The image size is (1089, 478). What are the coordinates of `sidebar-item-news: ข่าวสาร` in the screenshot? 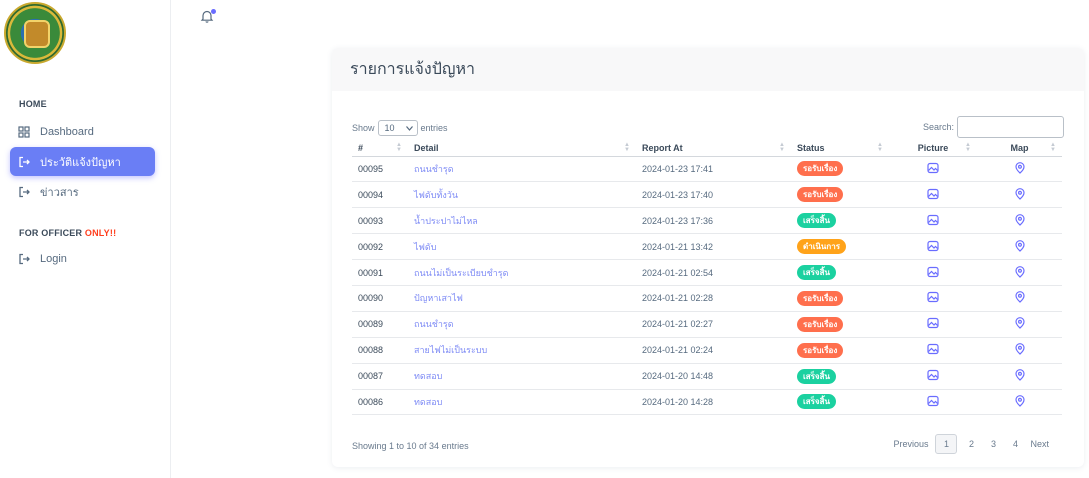 It's located at (82, 191).